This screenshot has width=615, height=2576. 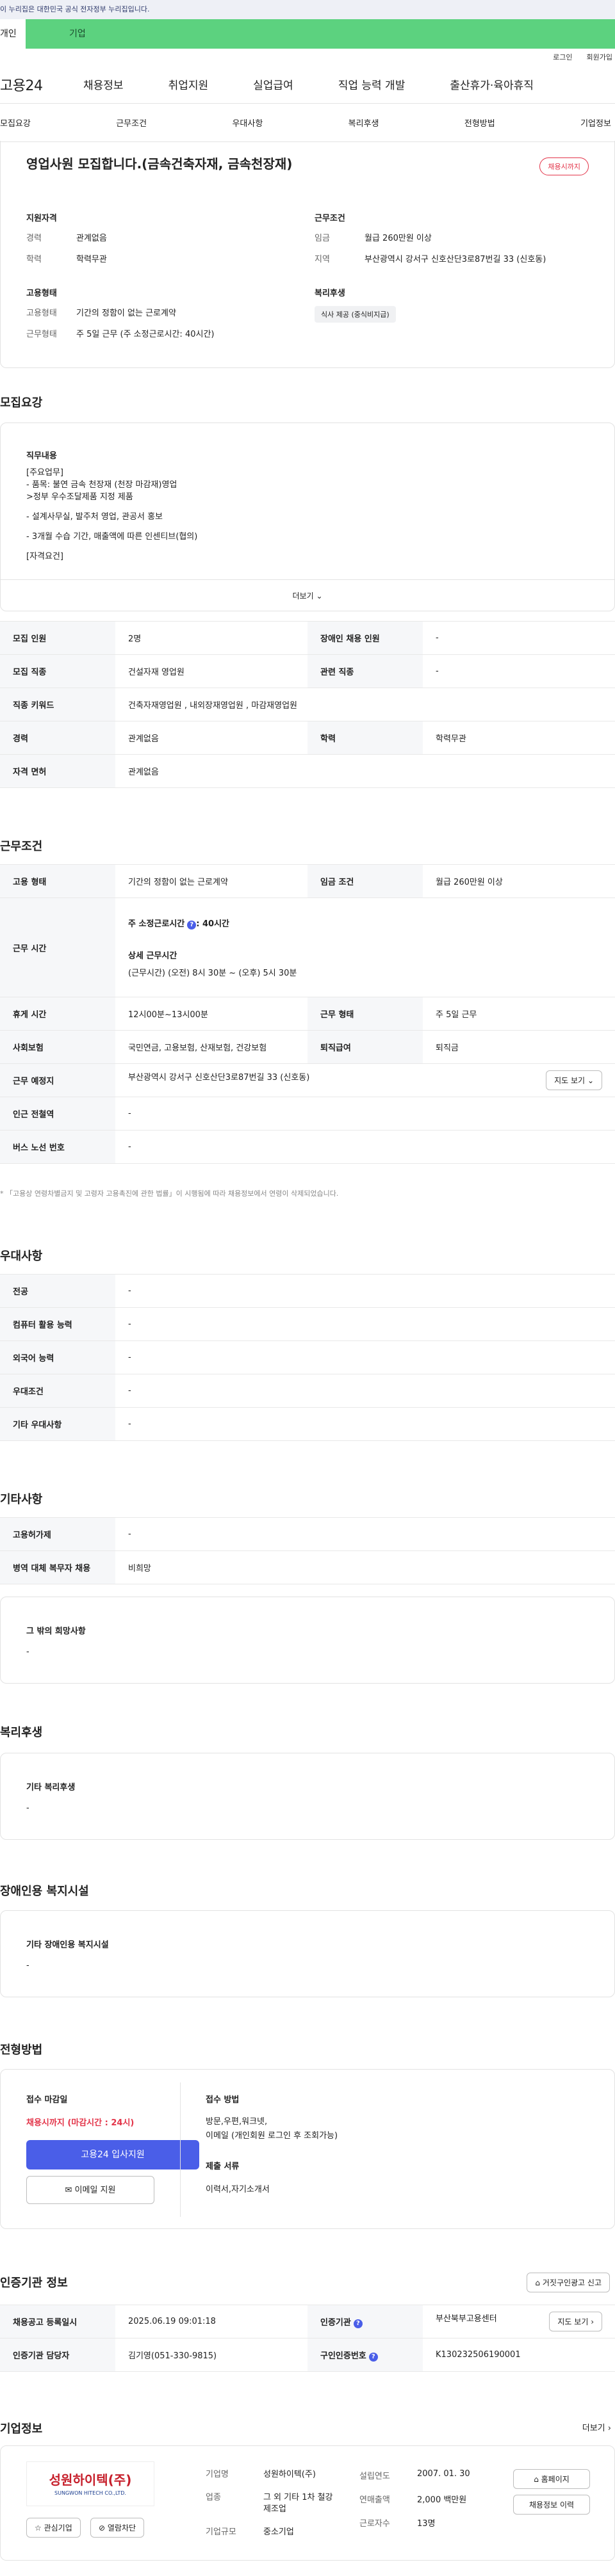 What do you see at coordinates (188, 84) in the screenshot?
I see `gnb-item-support: 취업지원` at bounding box center [188, 84].